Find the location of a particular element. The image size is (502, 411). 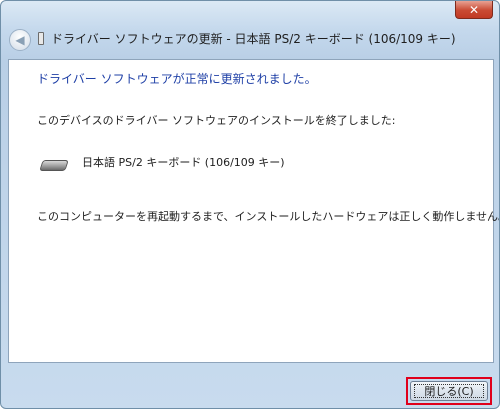

close-icon: ✕ is located at coordinates (474, 9).